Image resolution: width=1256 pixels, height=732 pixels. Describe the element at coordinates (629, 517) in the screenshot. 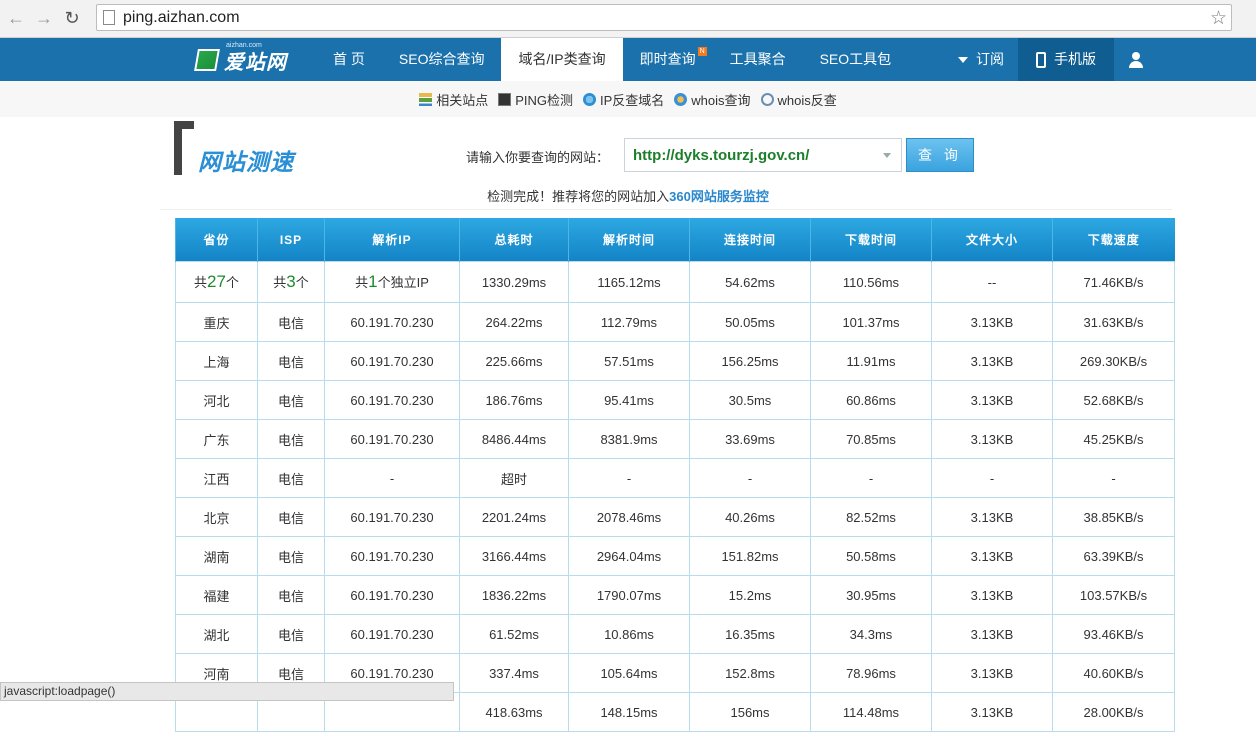

I see `cell-resolve: 2078.46ms` at that location.